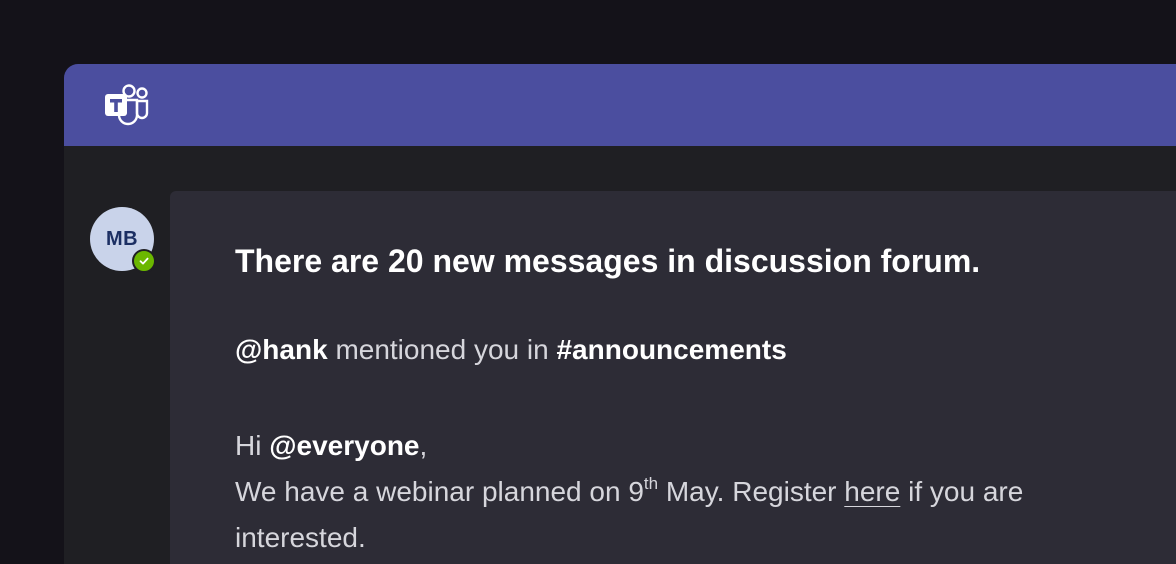 The width and height of the screenshot is (1176, 564). I want to click on greeting-line: Hi @everyone,, so click(705, 446).